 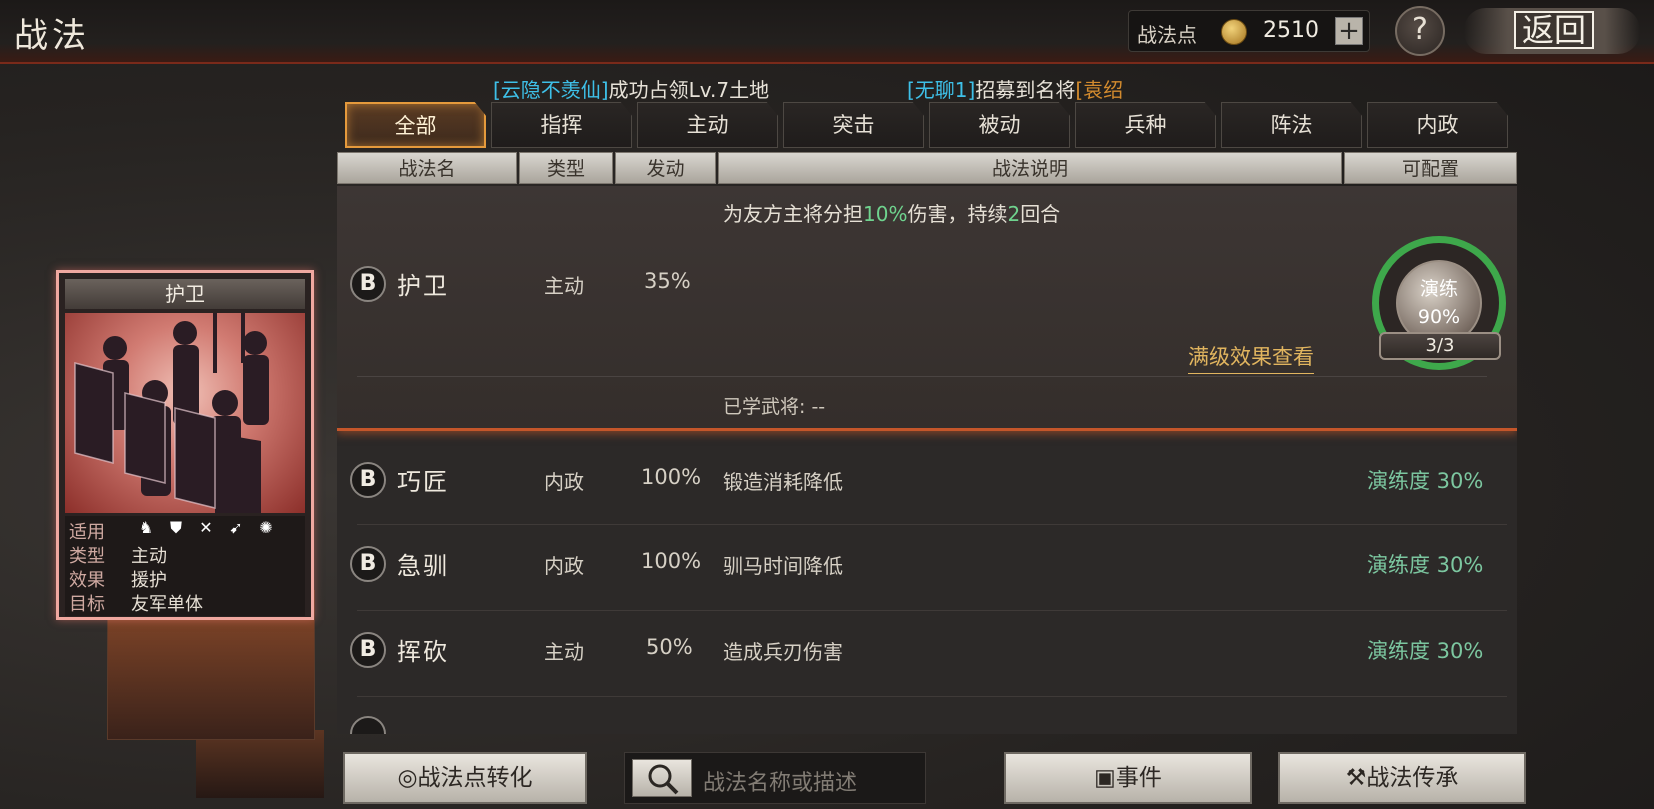 I want to click on hammer-icon: ⚒, so click(x=1356, y=778).